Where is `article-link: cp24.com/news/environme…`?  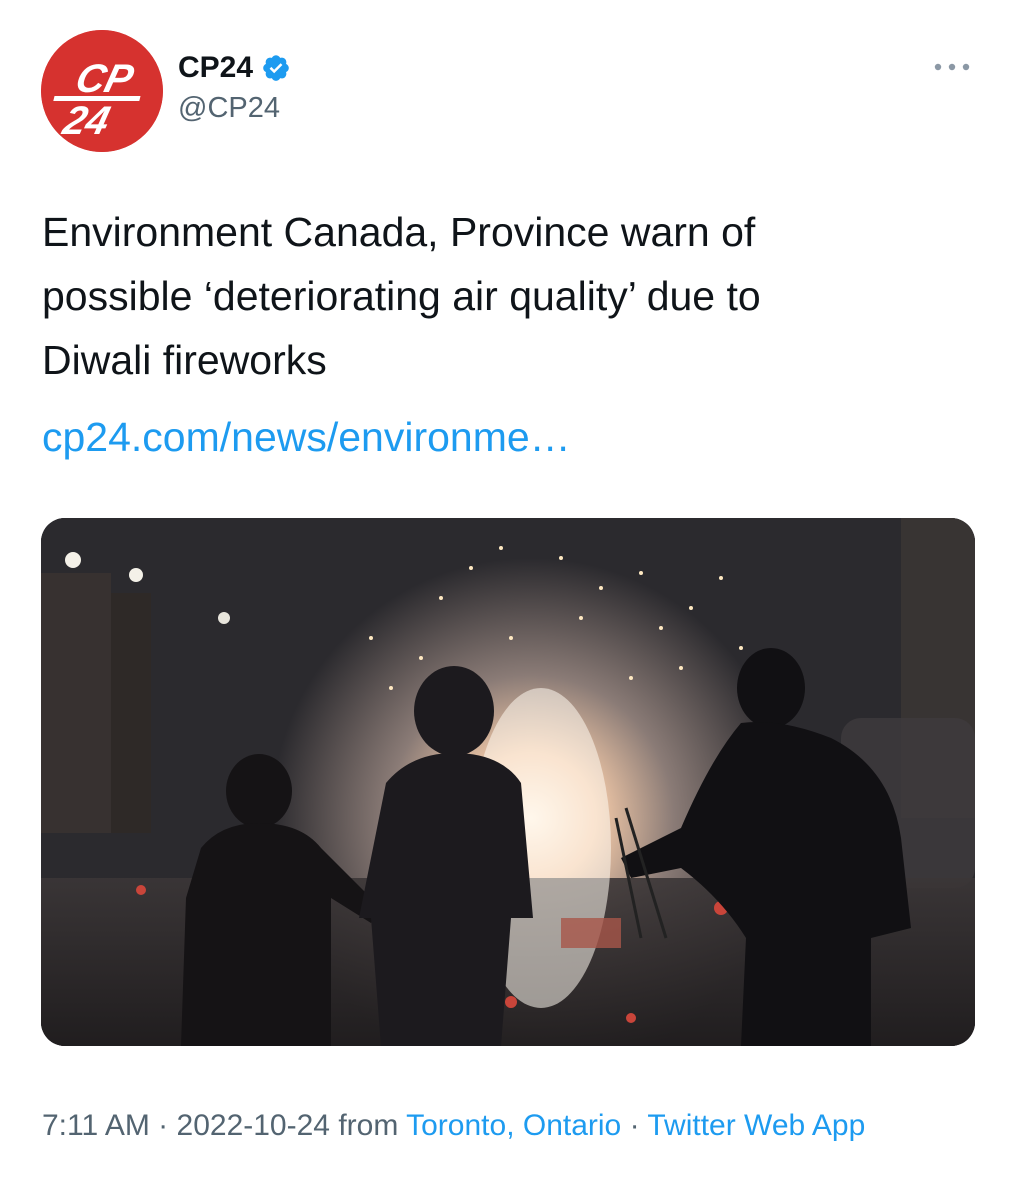
article-link: cp24.com/news/environme… is located at coordinates (306, 437).